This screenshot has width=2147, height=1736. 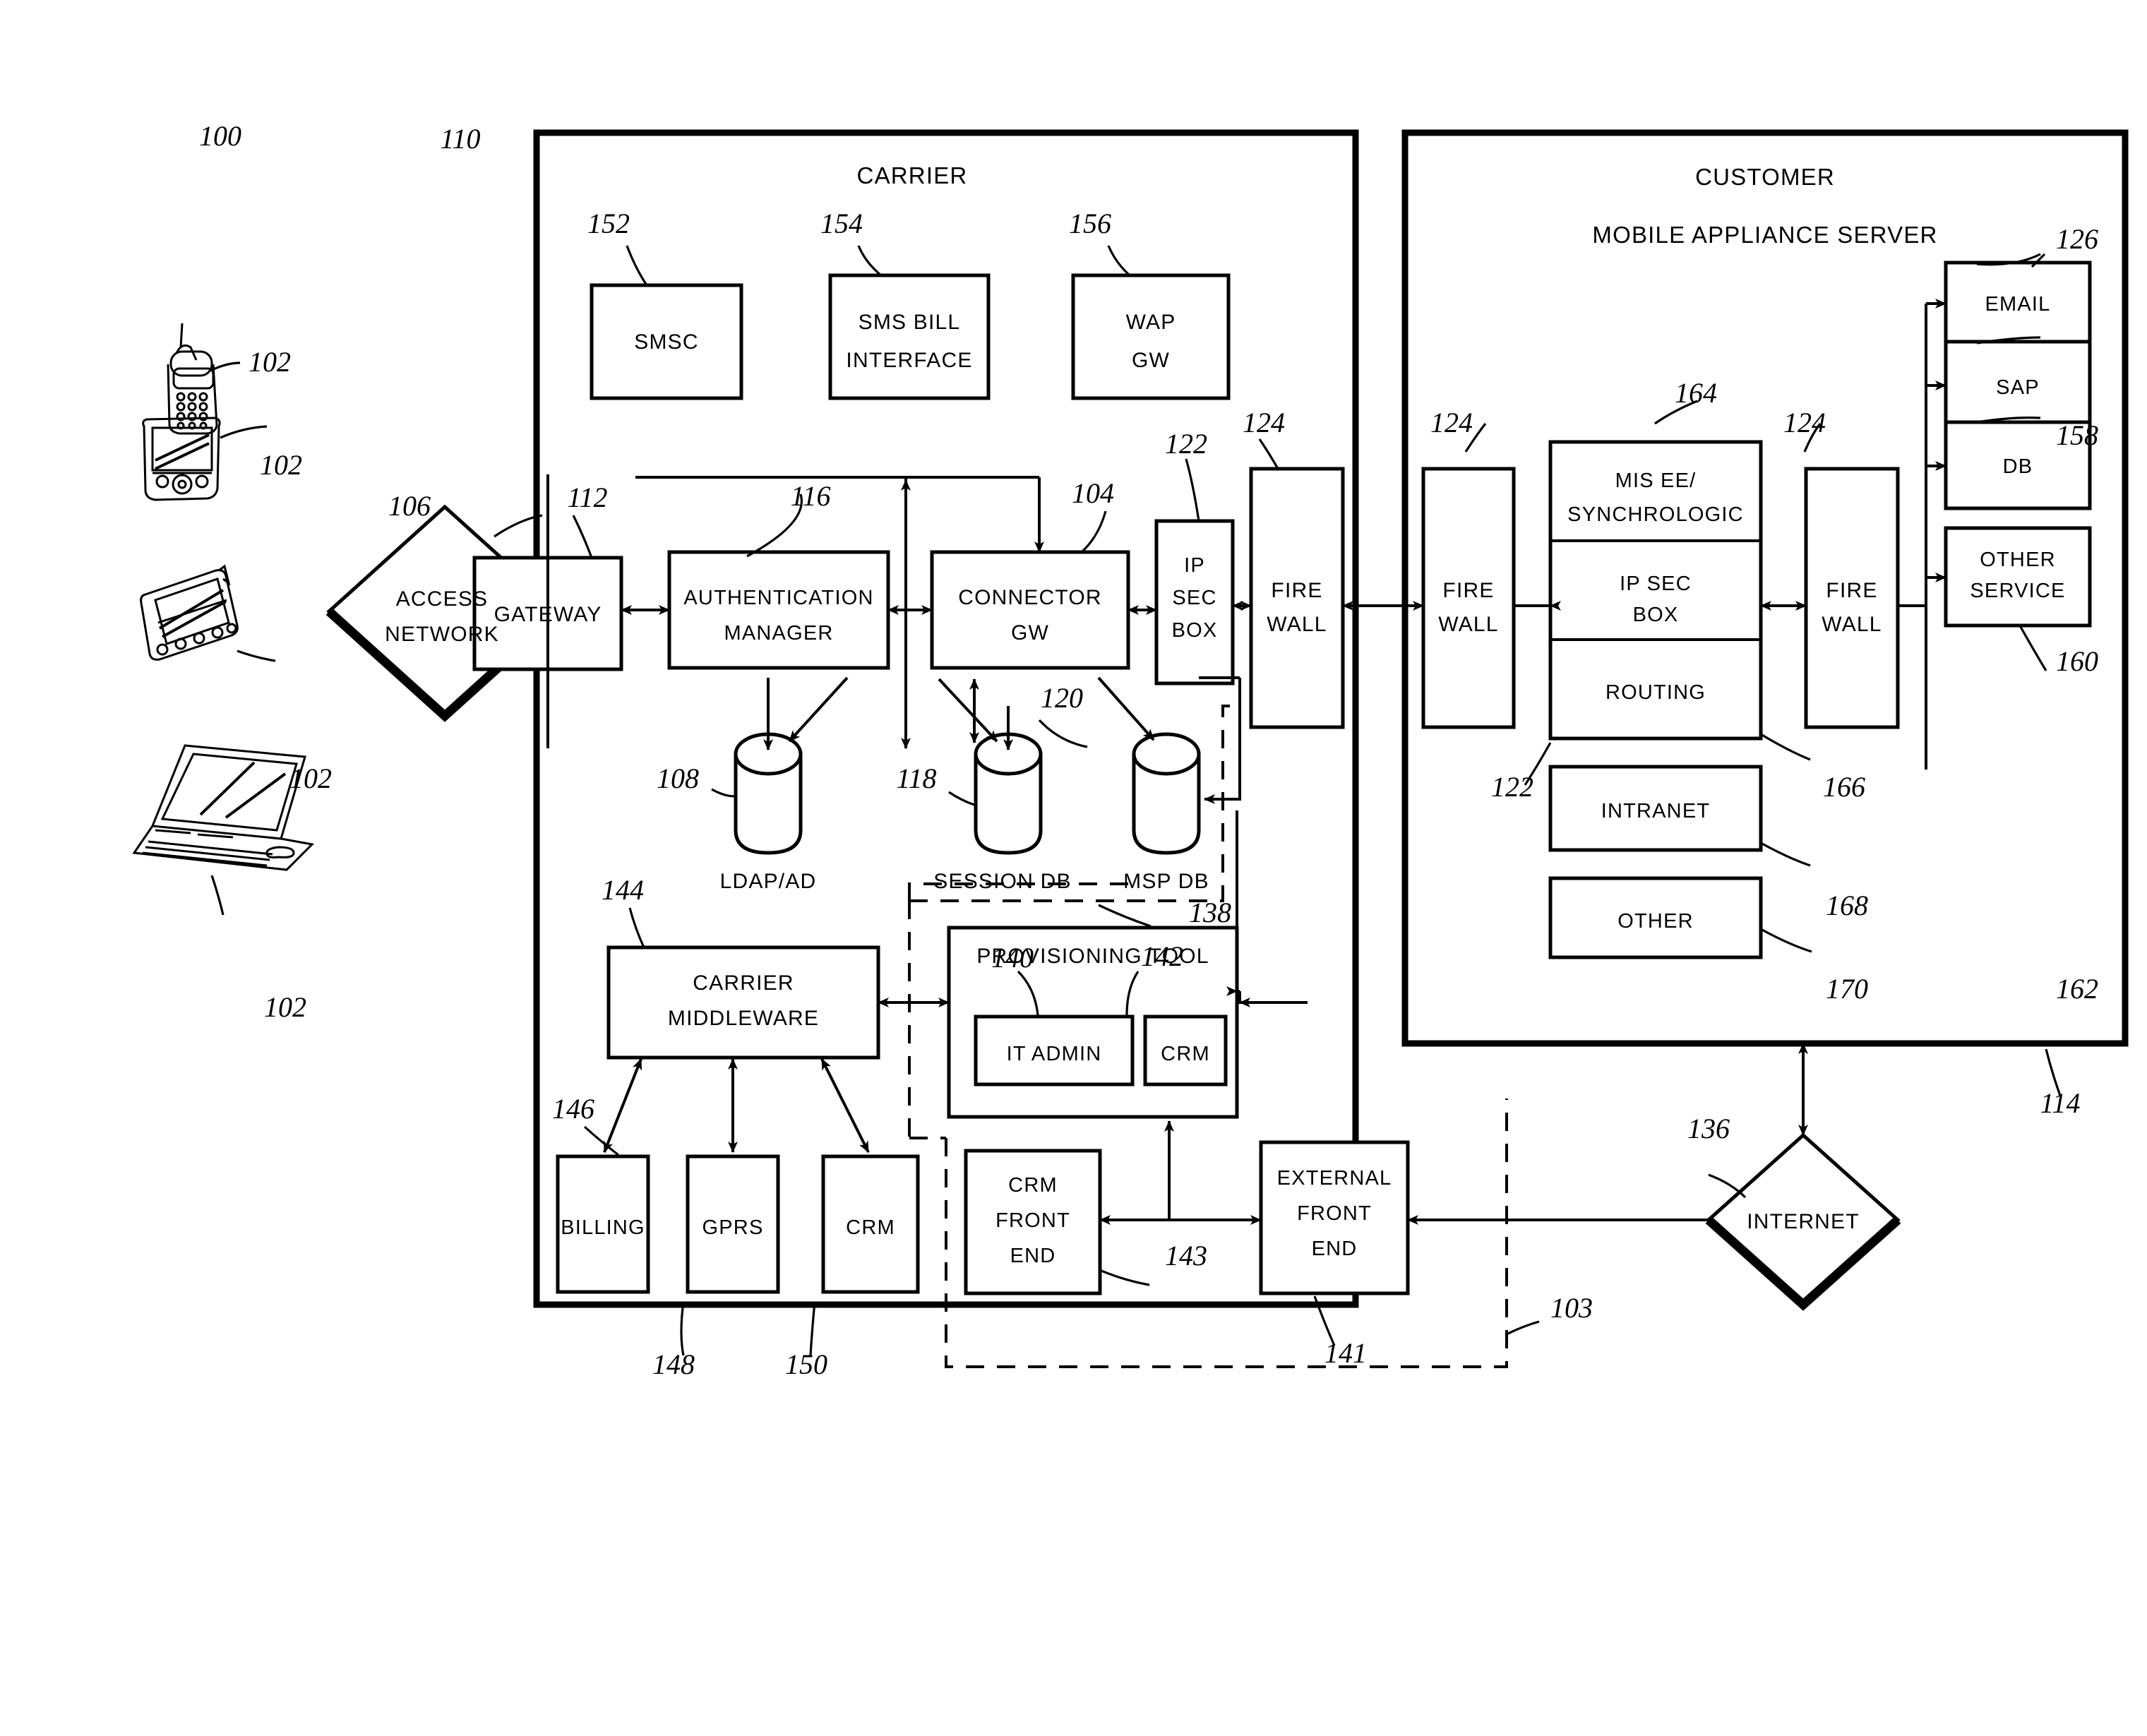 What do you see at coordinates (1847, 989) in the screenshot?
I see `ref-170: 170` at bounding box center [1847, 989].